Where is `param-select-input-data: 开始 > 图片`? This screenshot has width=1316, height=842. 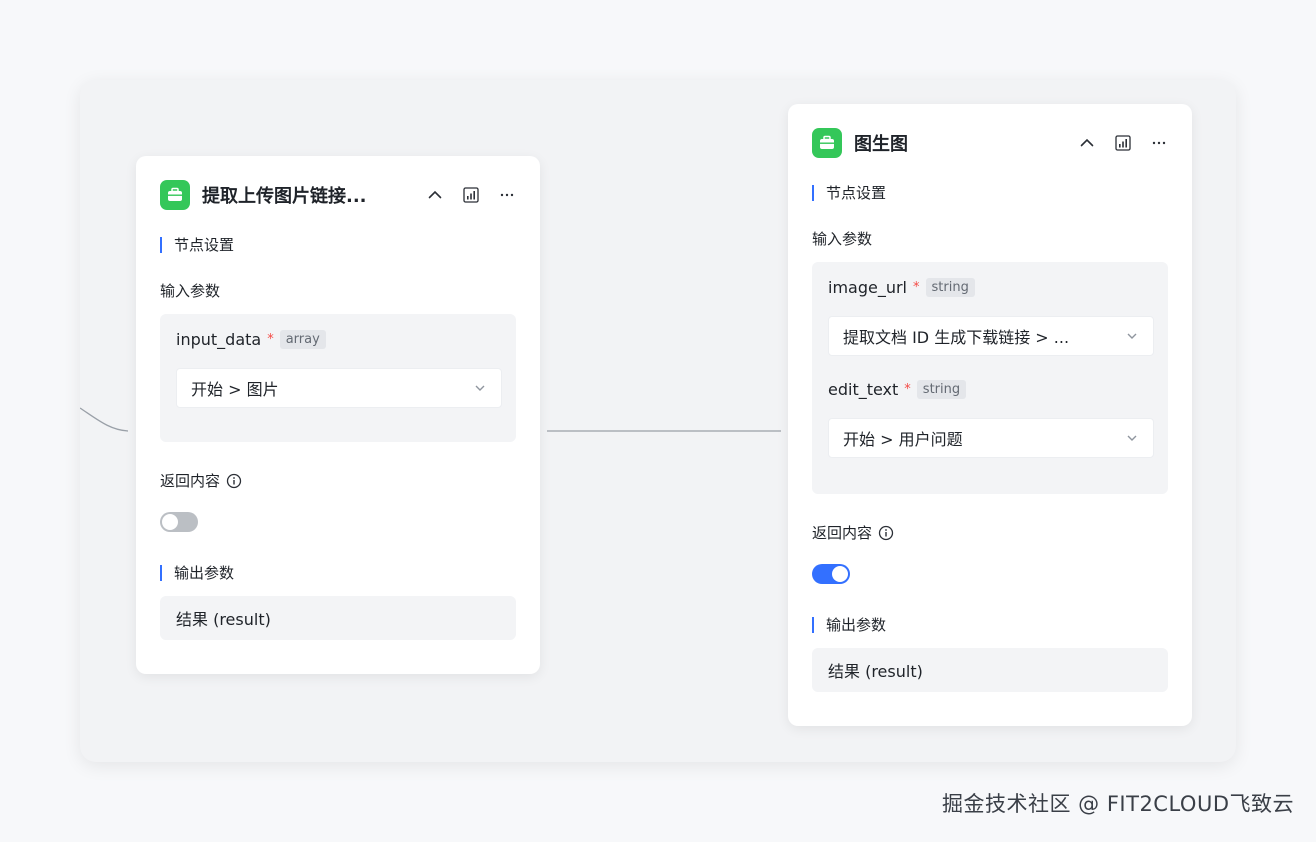
param-select-input-data: 开始 > 图片 is located at coordinates (339, 388).